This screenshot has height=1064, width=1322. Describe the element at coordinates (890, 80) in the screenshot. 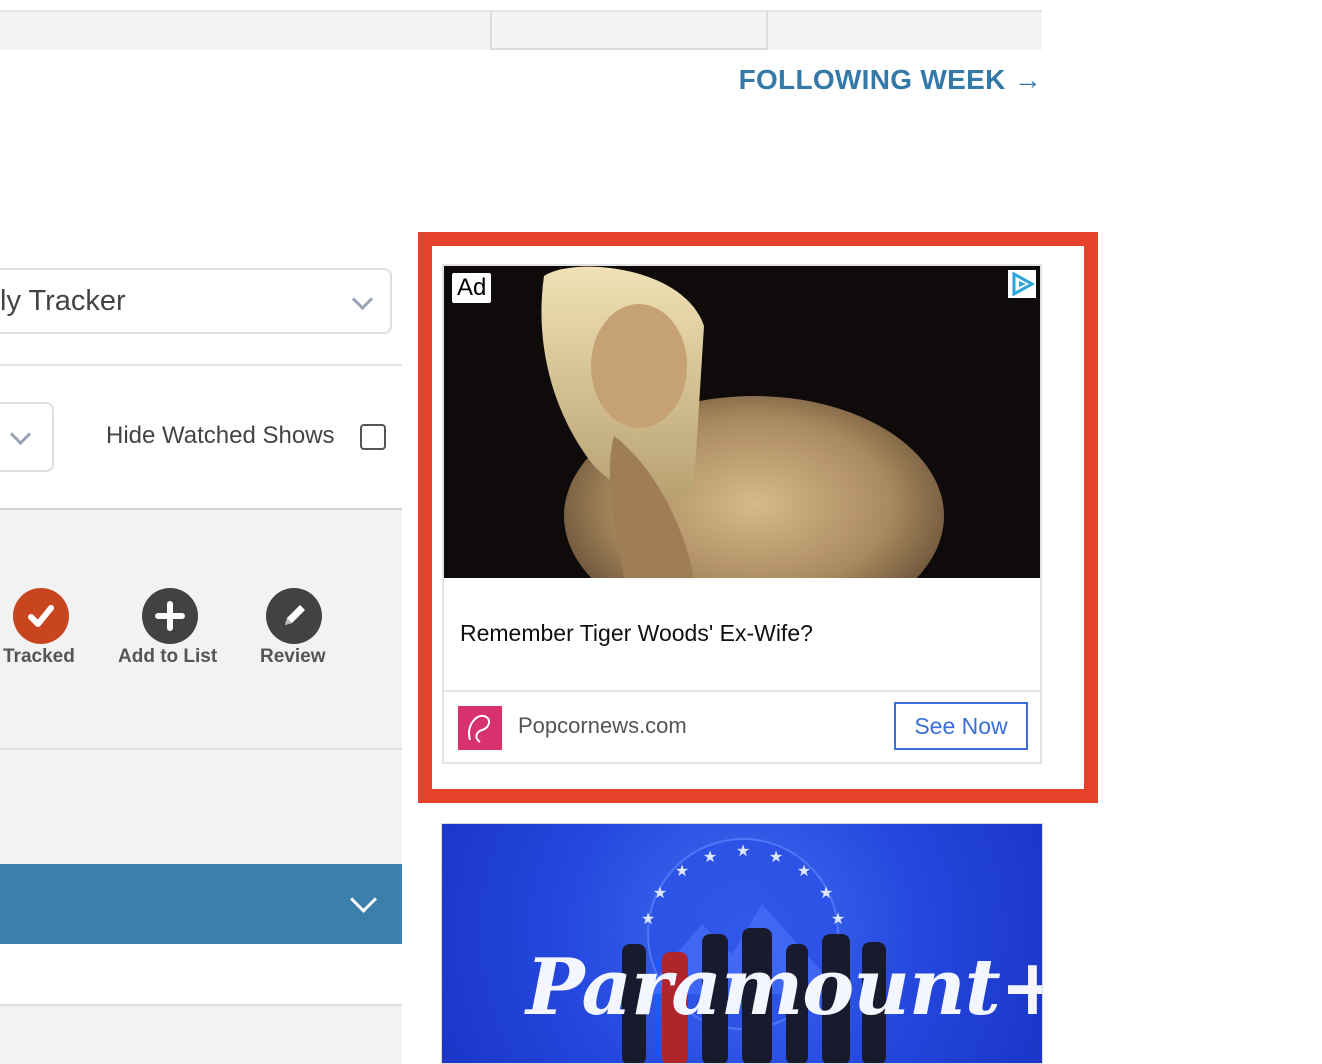

I see `following-week-link: FOLLOWING WEEK →` at that location.